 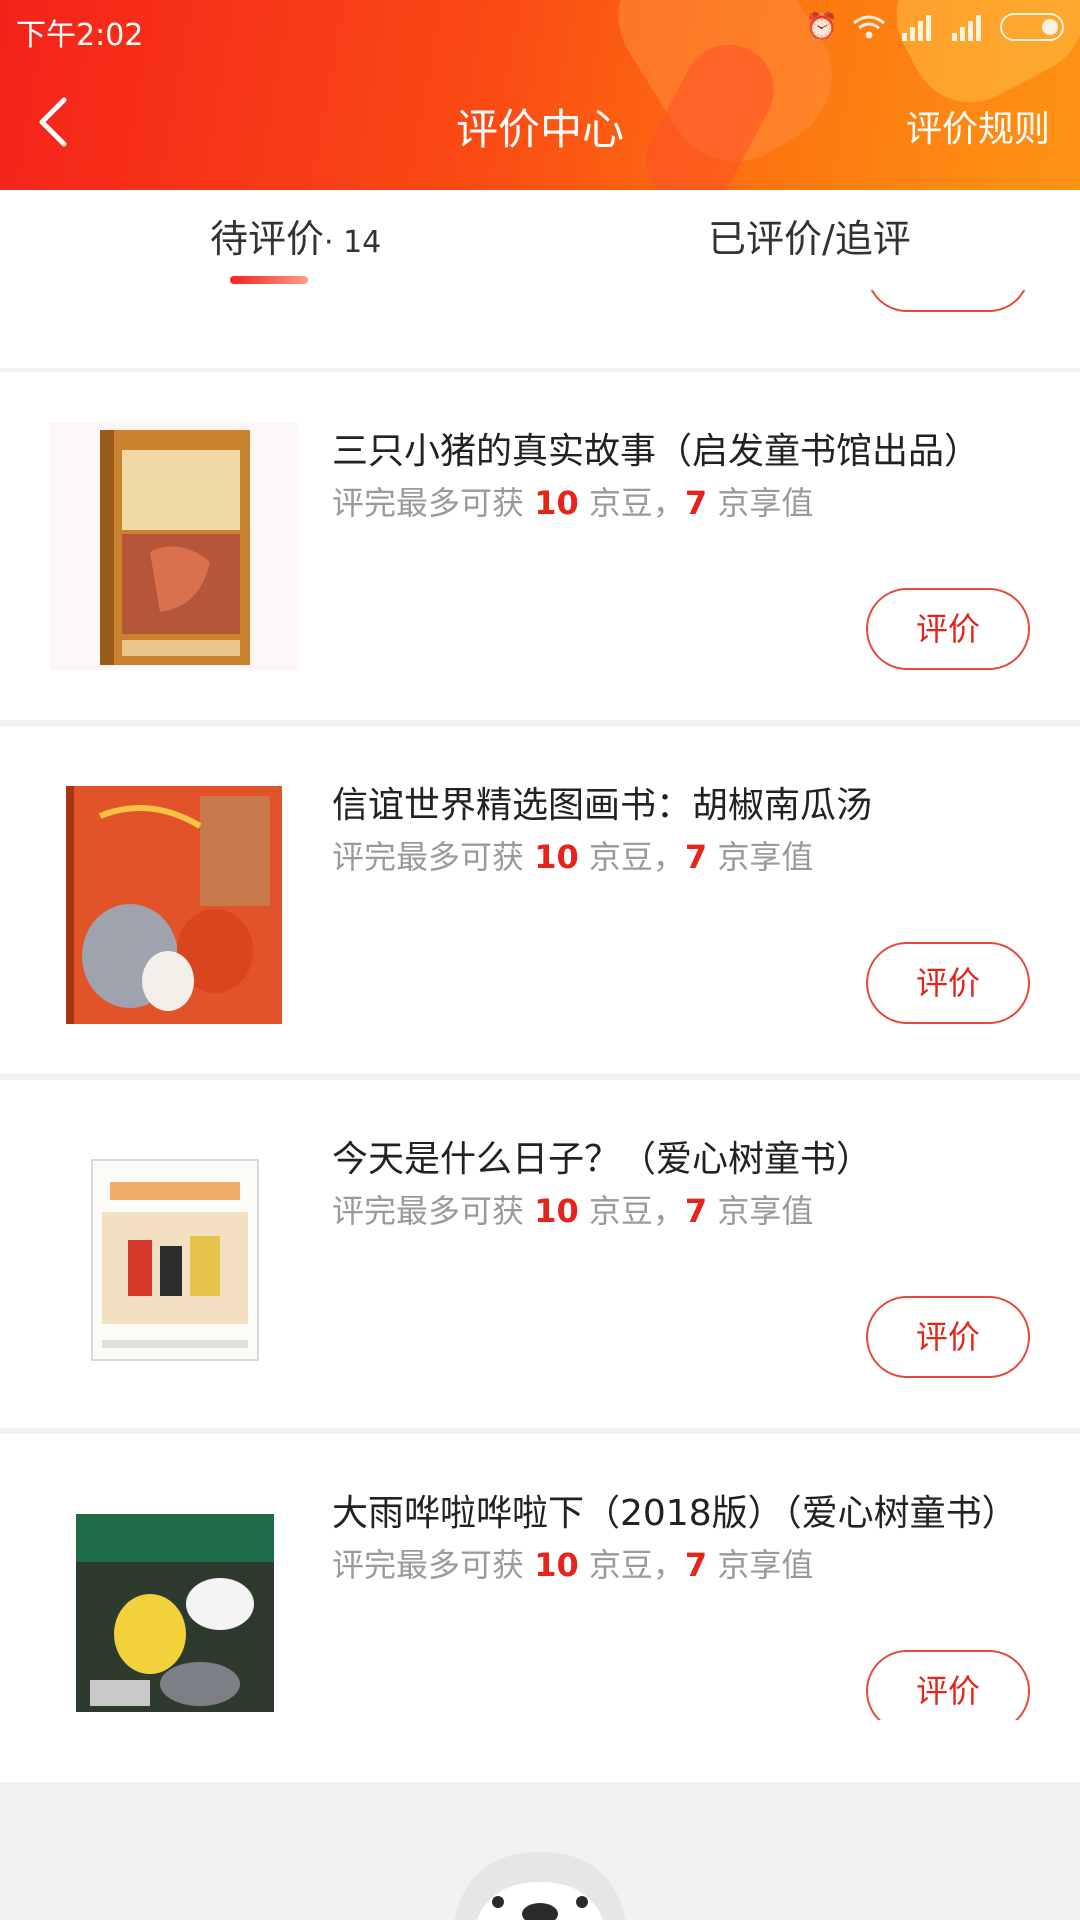 What do you see at coordinates (269, 280) in the screenshot?
I see `active-tab-indicator` at bounding box center [269, 280].